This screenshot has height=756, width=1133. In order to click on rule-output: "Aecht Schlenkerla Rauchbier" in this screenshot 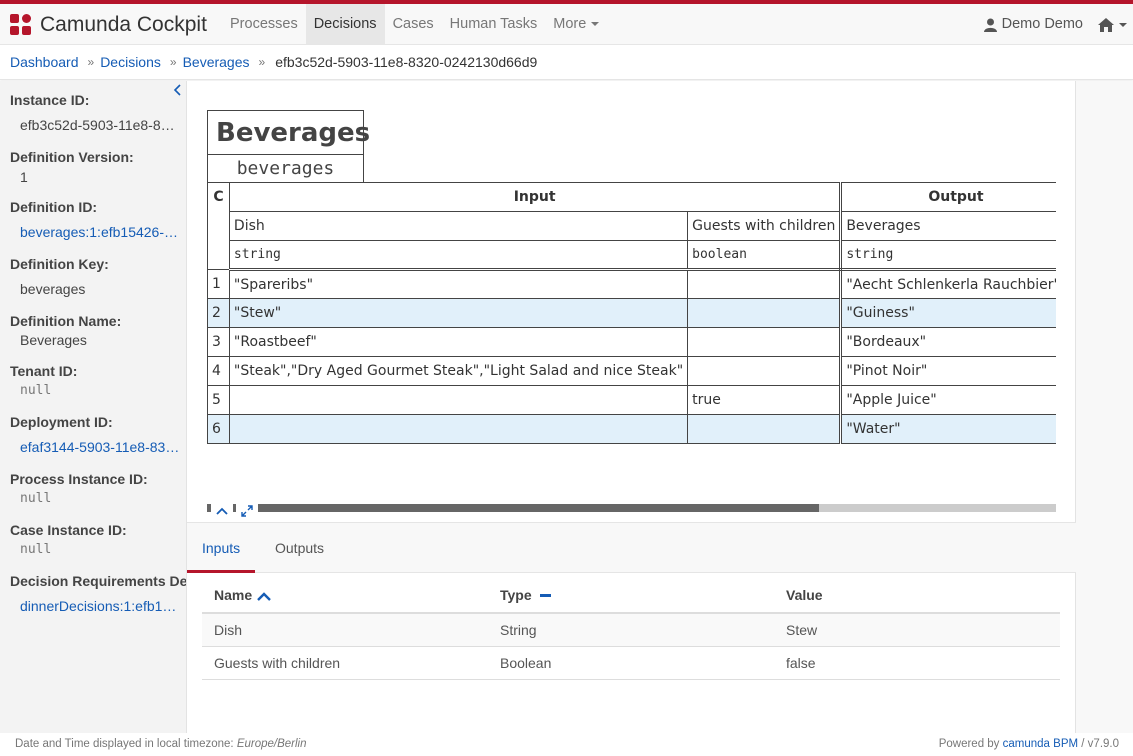, I will do `click(948, 284)`.